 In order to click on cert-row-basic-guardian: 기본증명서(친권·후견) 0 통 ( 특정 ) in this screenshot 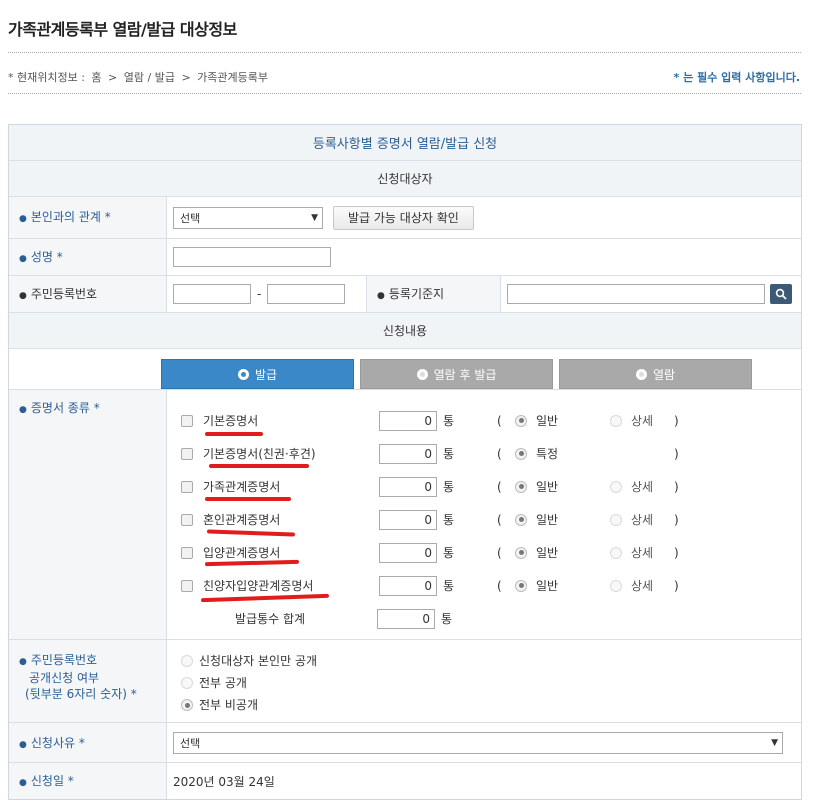, I will do `click(430, 453)`.